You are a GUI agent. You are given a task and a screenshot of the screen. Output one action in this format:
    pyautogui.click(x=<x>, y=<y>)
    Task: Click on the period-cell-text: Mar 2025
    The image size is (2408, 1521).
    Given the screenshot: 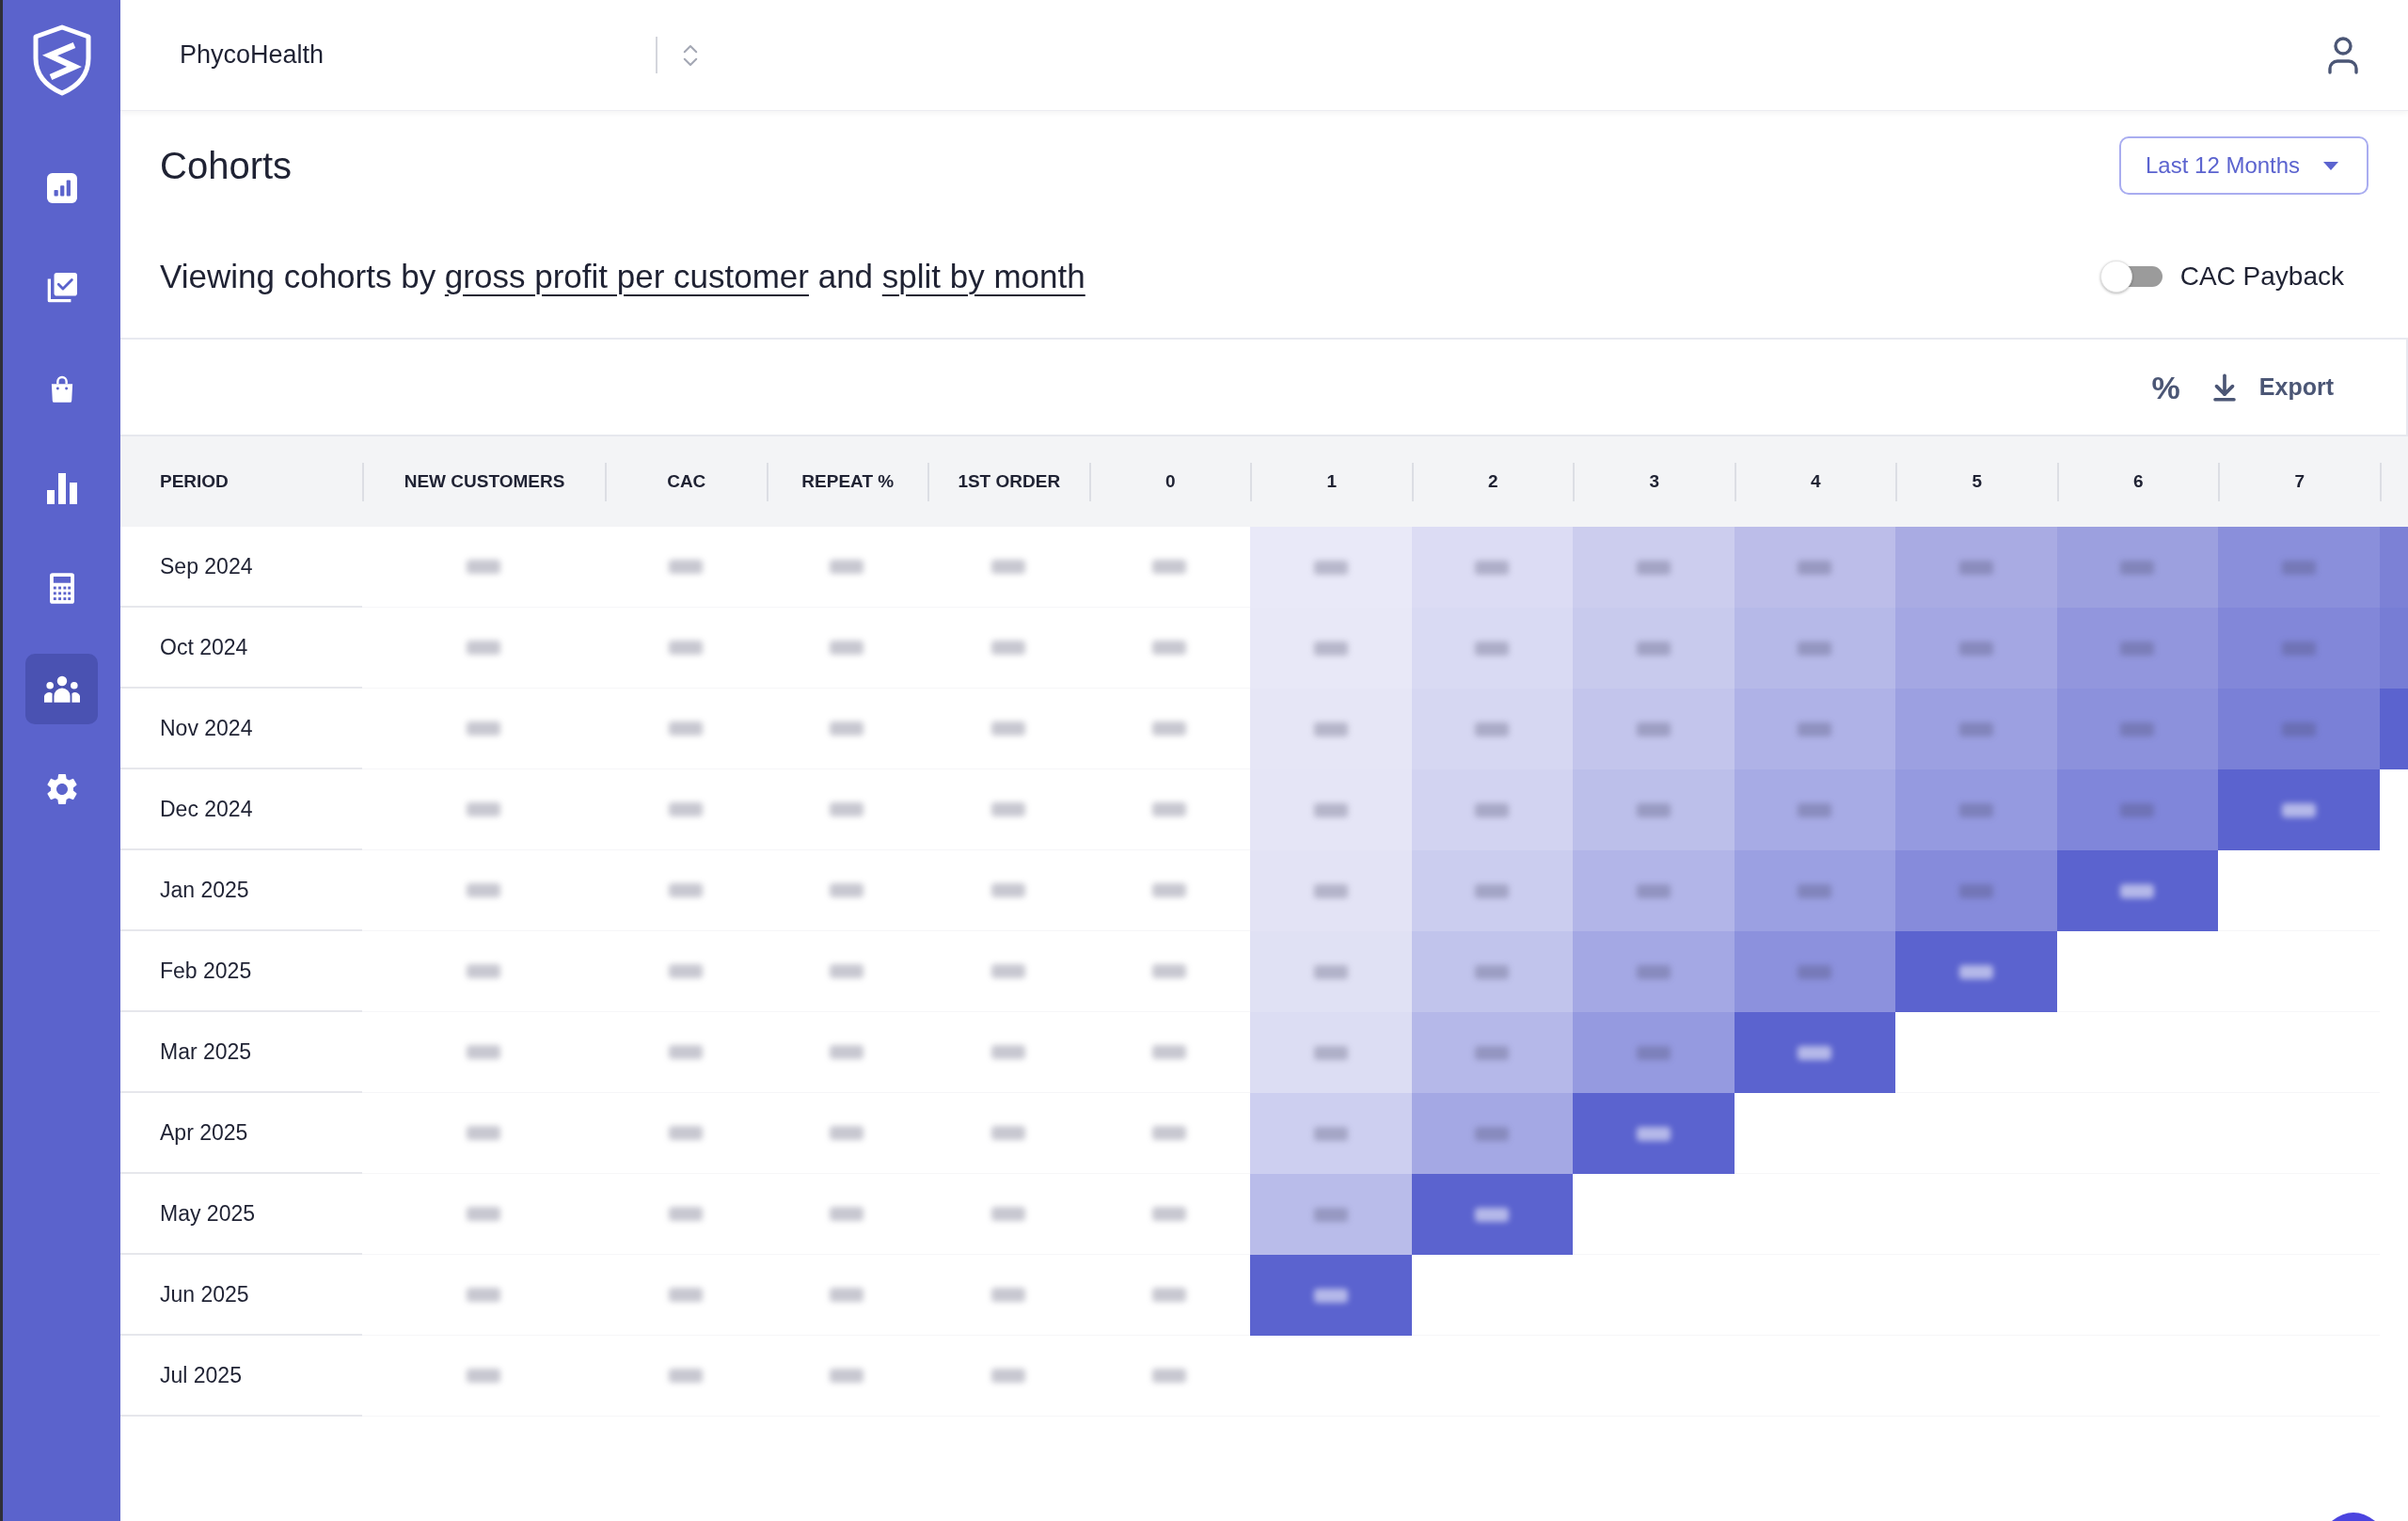 What is the action you would take?
    pyautogui.click(x=206, y=1052)
    